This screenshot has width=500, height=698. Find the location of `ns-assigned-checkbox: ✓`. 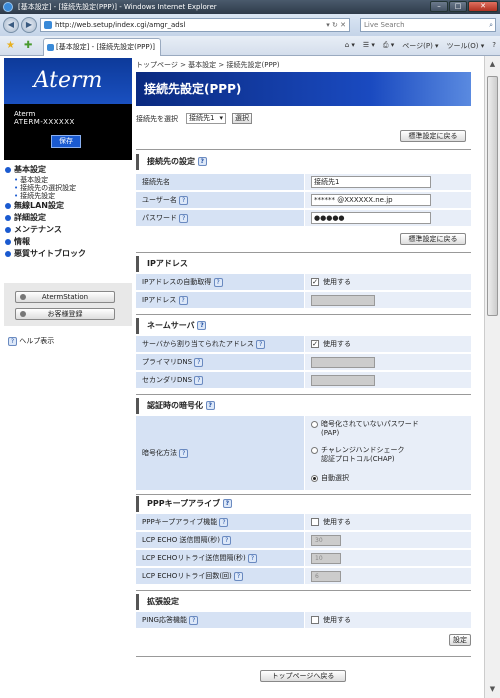

ns-assigned-checkbox: ✓ is located at coordinates (315, 344).